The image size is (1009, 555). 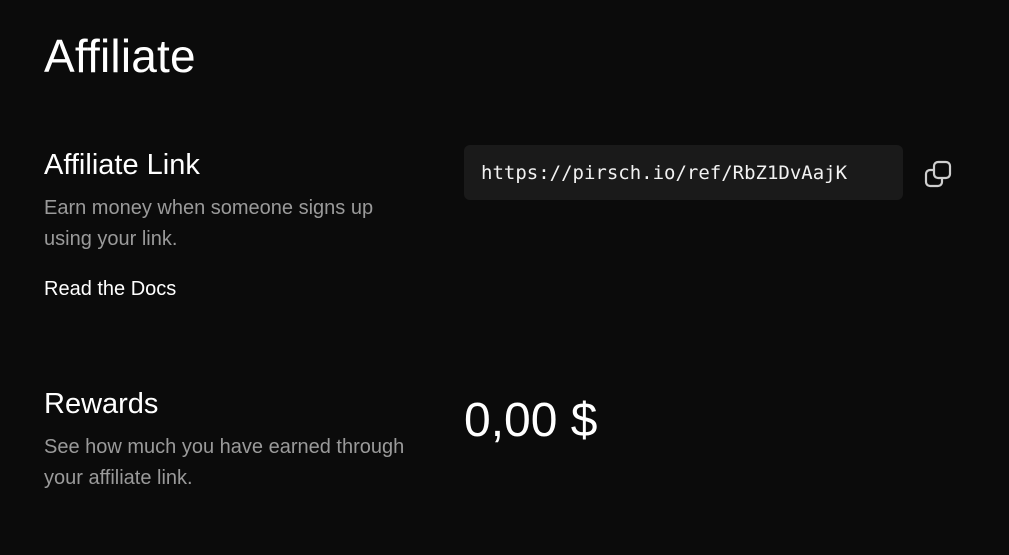 What do you see at coordinates (122, 165) in the screenshot?
I see `affiliate-link-title: Affiliate Link` at bounding box center [122, 165].